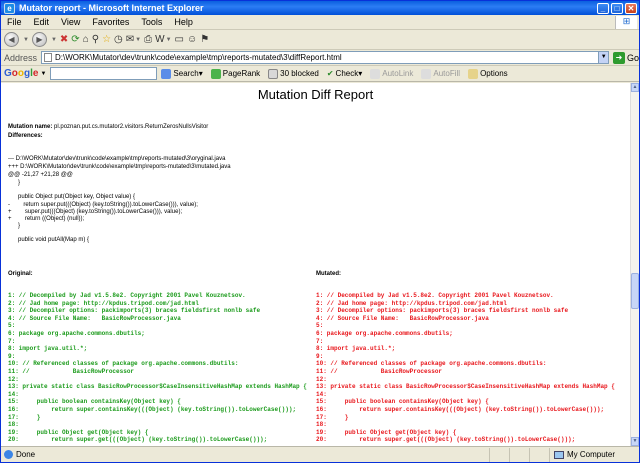 The image size is (640, 463). What do you see at coordinates (635, 87) in the screenshot?
I see `scroll-up-icon: ▲` at bounding box center [635, 87].